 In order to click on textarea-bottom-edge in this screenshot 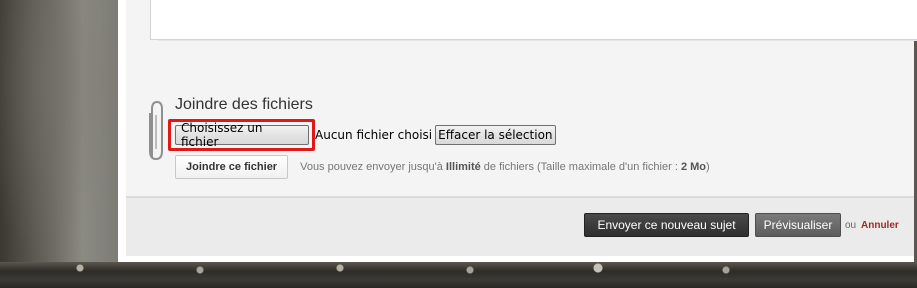, I will do `click(537, 40)`.